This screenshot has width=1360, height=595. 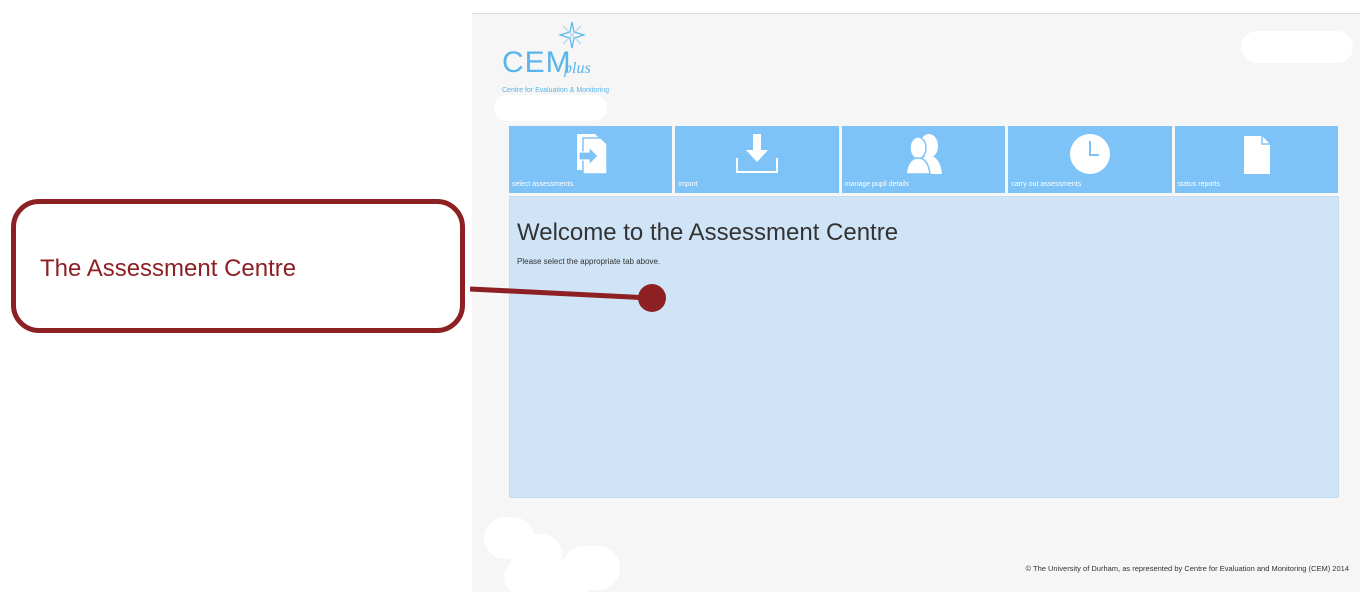 I want to click on tile-import: import, so click(x=757, y=159).